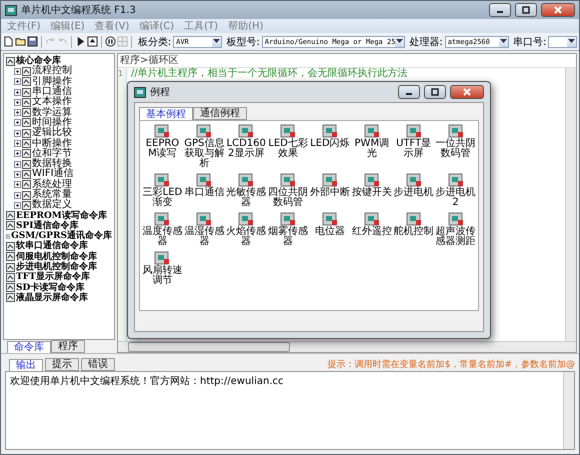 Image resolution: width=580 pixels, height=455 pixels. Describe the element at coordinates (347, 346) in the screenshot. I see `horizontal-scrollbar` at that location.